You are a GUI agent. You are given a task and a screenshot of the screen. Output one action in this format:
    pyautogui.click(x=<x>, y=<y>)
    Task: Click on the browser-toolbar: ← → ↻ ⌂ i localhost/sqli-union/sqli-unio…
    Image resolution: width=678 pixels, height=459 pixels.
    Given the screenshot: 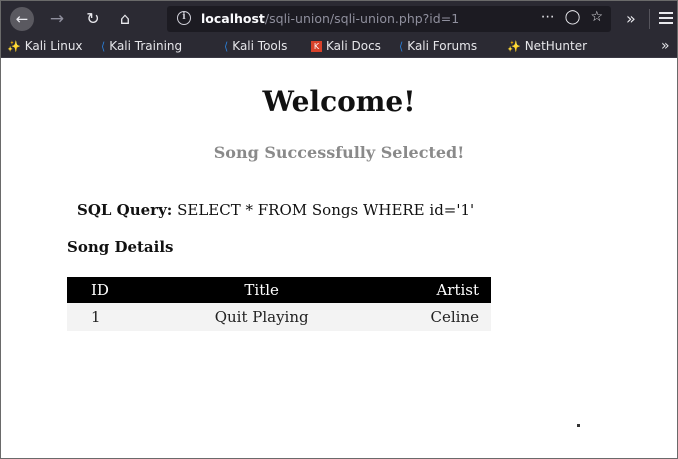 What is the action you would take?
    pyautogui.click(x=339, y=19)
    